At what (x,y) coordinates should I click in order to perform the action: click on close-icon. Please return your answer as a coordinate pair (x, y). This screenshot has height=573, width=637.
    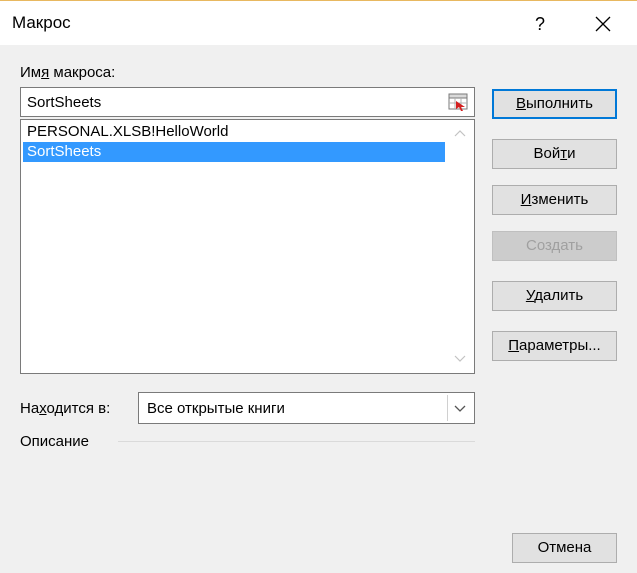
    Looking at the image, I should click on (603, 24).